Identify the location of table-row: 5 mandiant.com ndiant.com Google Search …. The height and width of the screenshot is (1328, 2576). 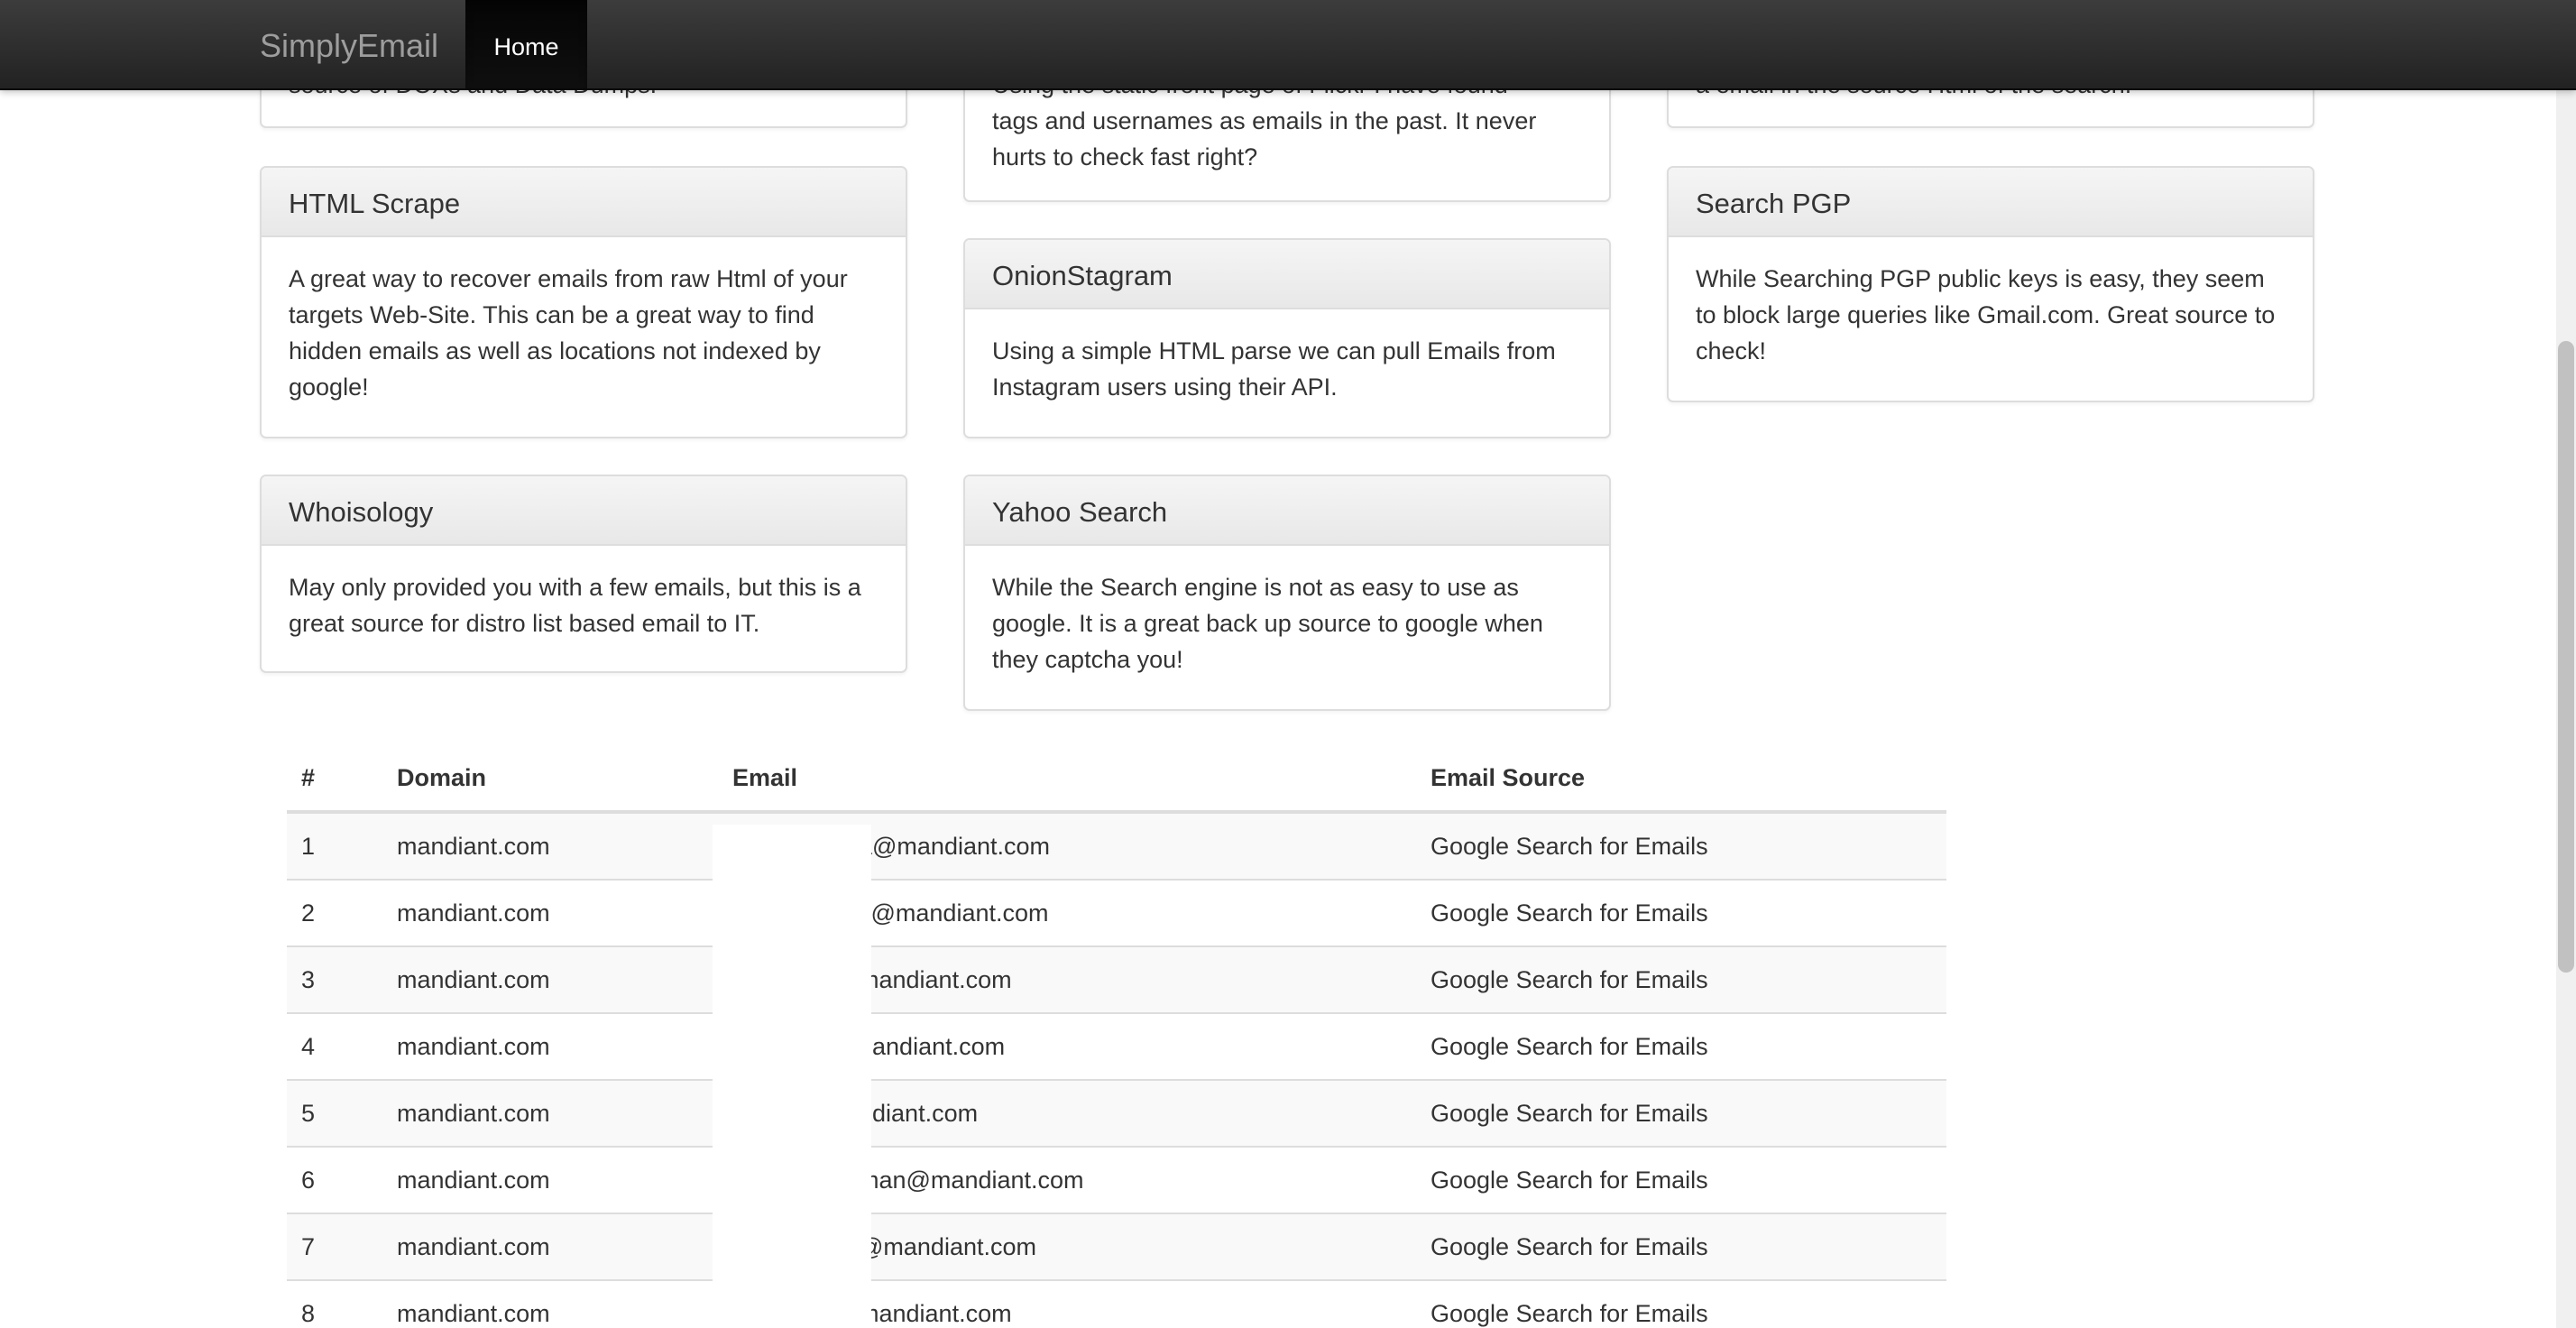
(1116, 1113).